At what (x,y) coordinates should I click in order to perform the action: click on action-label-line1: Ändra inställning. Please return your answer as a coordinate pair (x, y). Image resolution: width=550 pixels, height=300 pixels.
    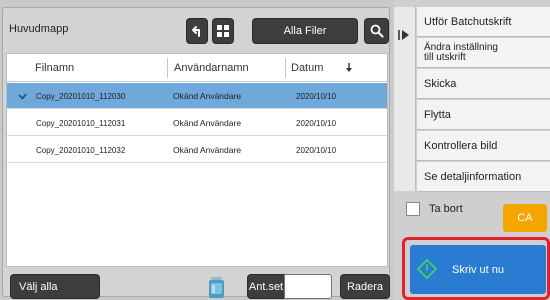
    Looking at the image, I should click on (461, 47).